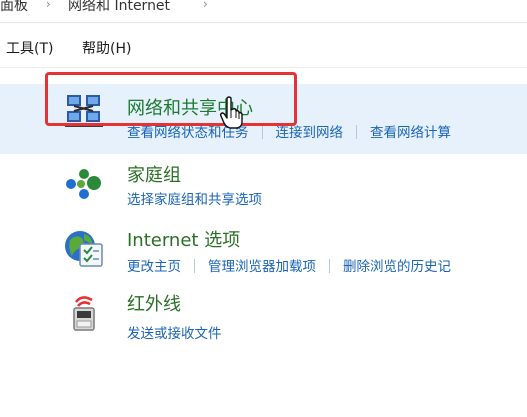 The width and height of the screenshot is (527, 417). What do you see at coordinates (119, 7) in the screenshot?
I see `breadcrumb-item-network-internet: 网络和 Internet` at bounding box center [119, 7].